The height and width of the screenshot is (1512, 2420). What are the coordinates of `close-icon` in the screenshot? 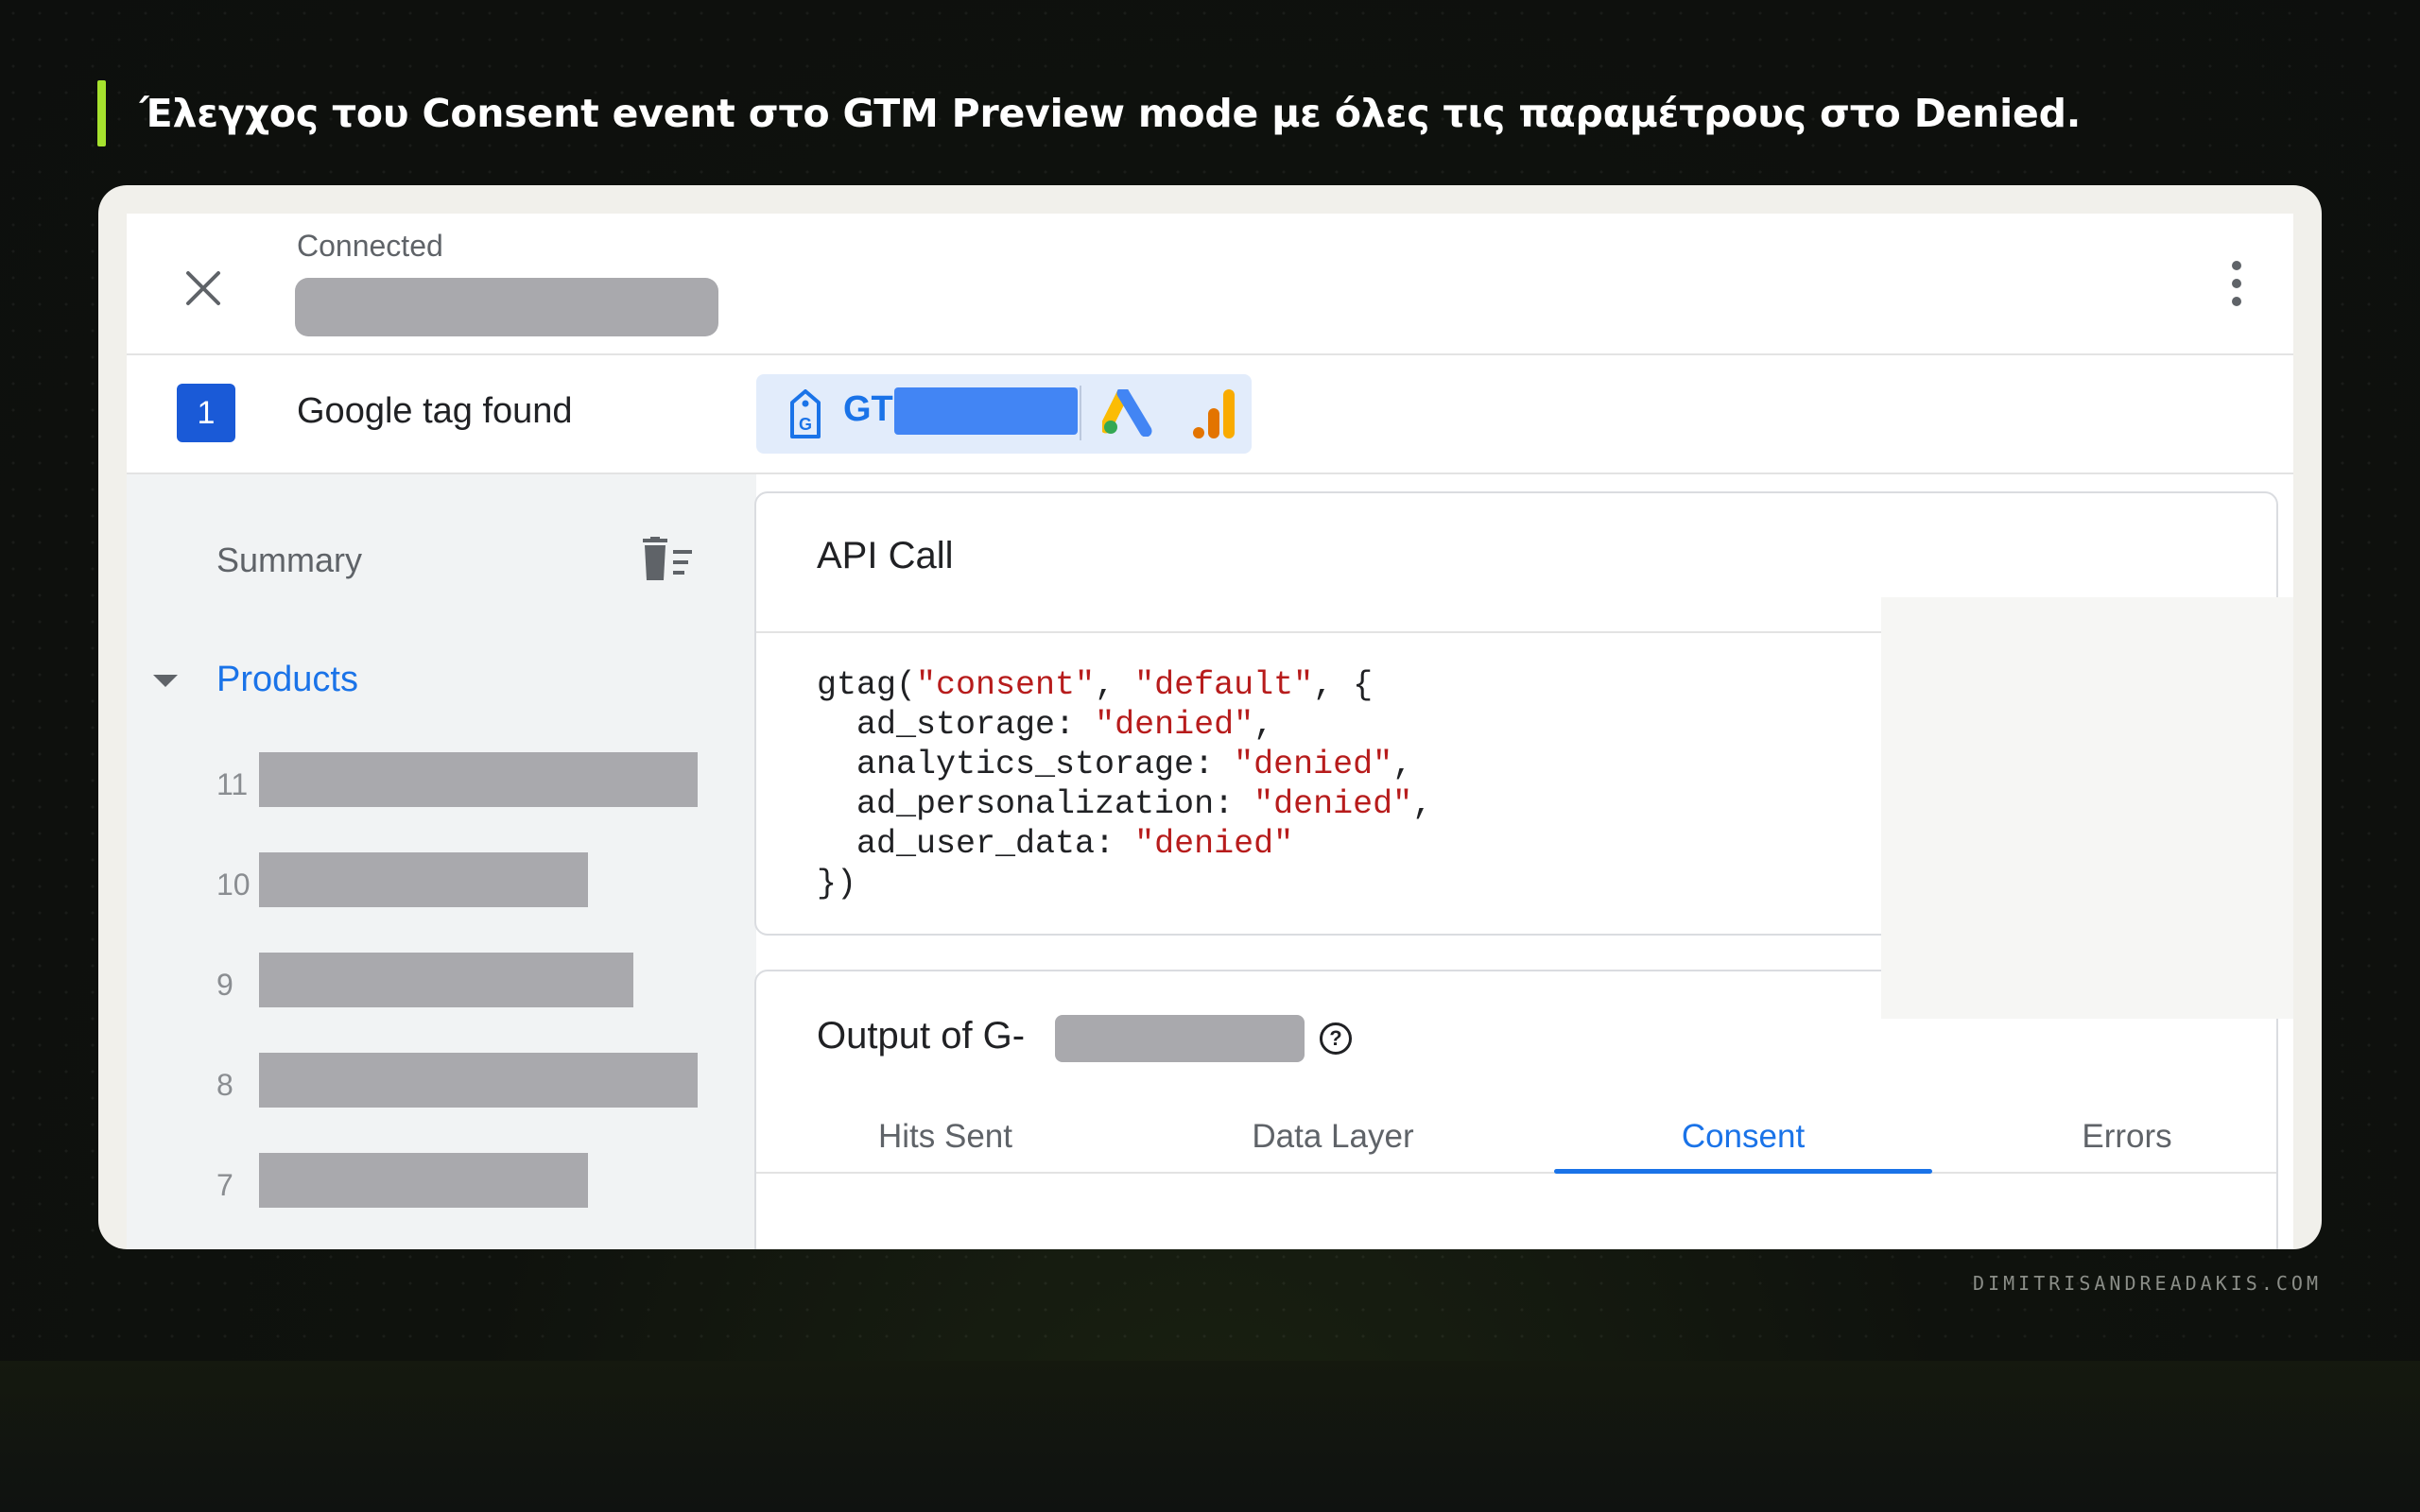 It's located at (203, 288).